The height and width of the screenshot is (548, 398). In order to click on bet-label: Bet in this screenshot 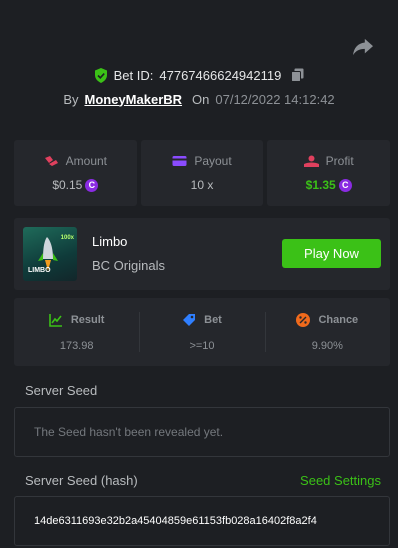, I will do `click(213, 319)`.